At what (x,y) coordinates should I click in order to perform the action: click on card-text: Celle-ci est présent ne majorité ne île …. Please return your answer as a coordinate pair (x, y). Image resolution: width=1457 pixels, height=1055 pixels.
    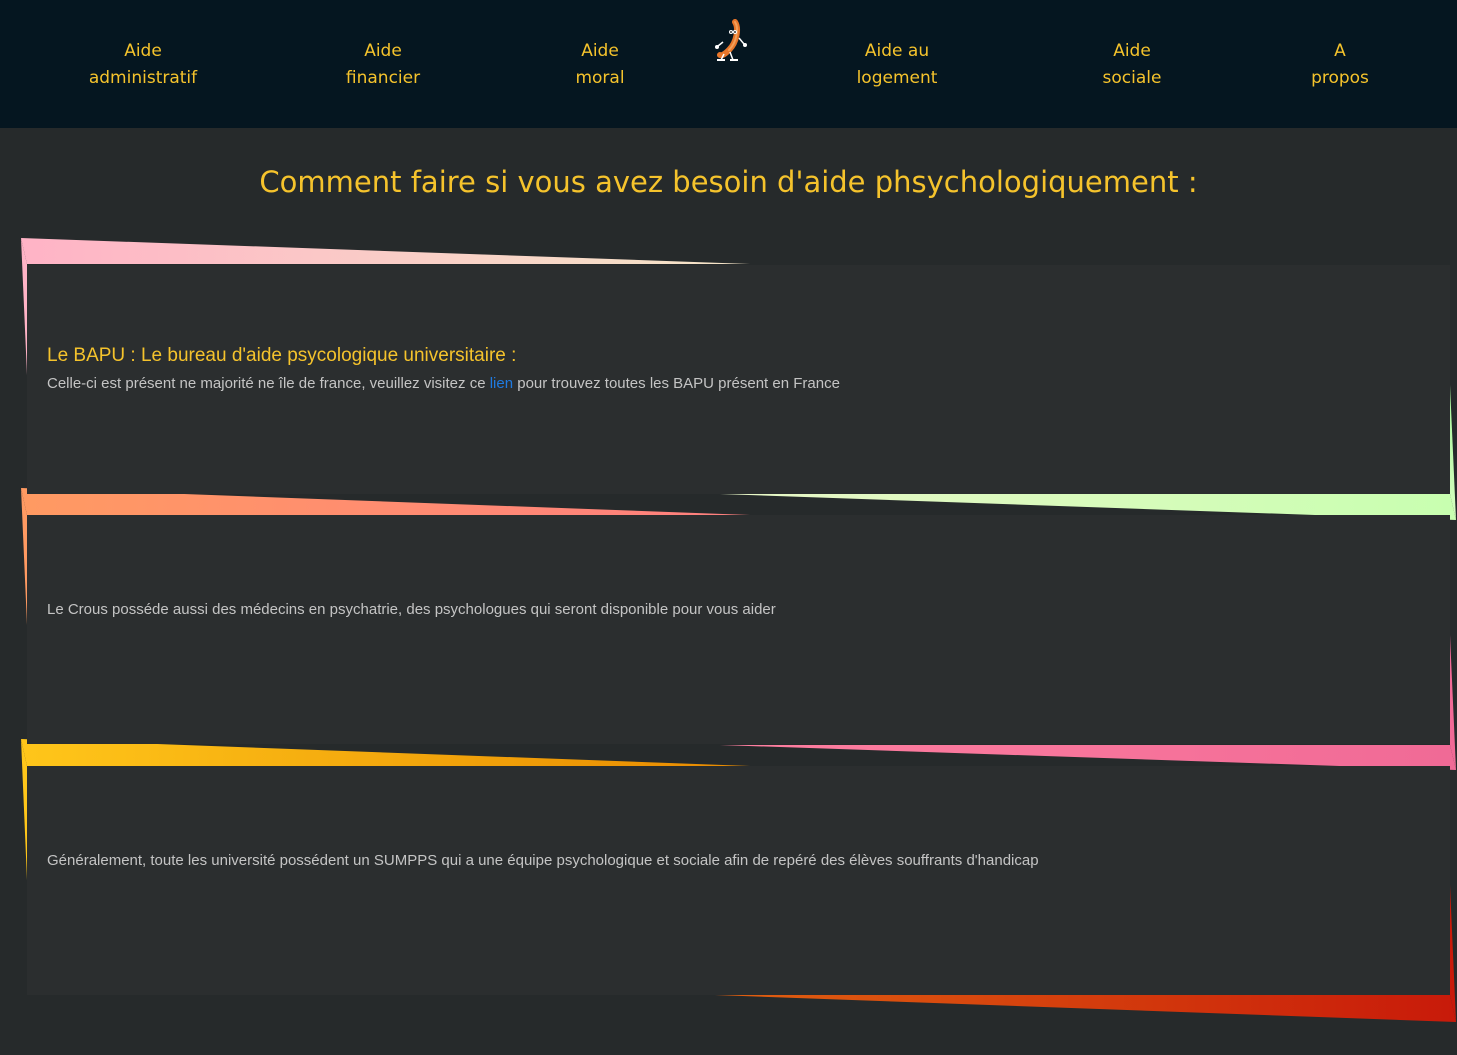
    Looking at the image, I should click on (443, 383).